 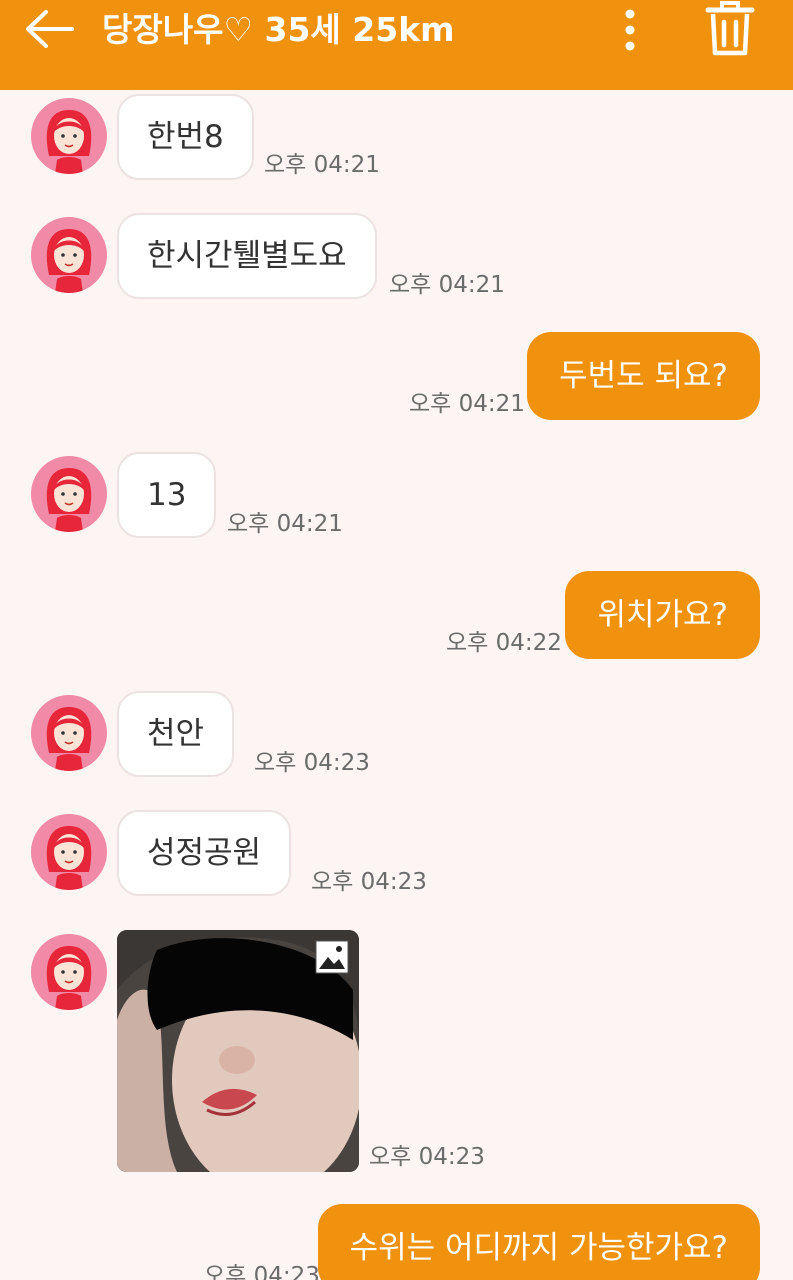 I want to click on incoming-message: 한시간퉬별도요, so click(x=247, y=256).